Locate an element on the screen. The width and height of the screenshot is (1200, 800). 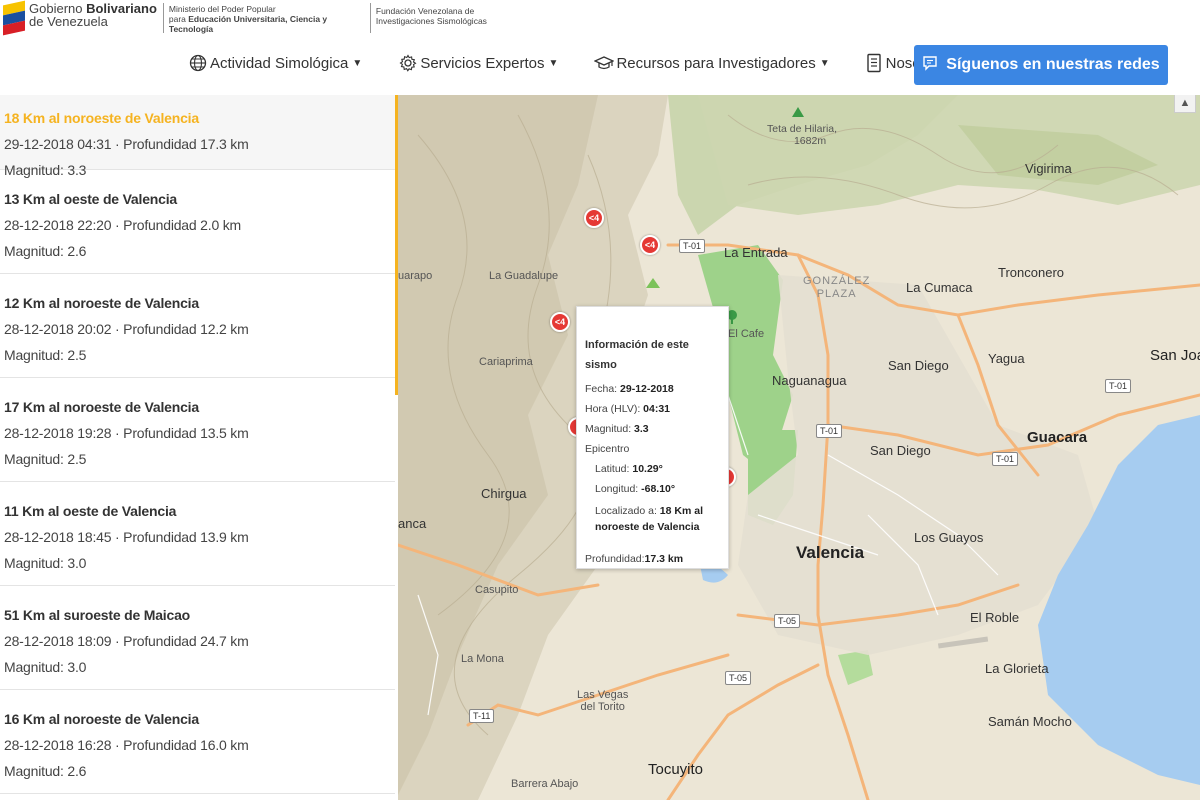
government-name: Gobierno Bolivariano de Venezuela is located at coordinates (93, 15).